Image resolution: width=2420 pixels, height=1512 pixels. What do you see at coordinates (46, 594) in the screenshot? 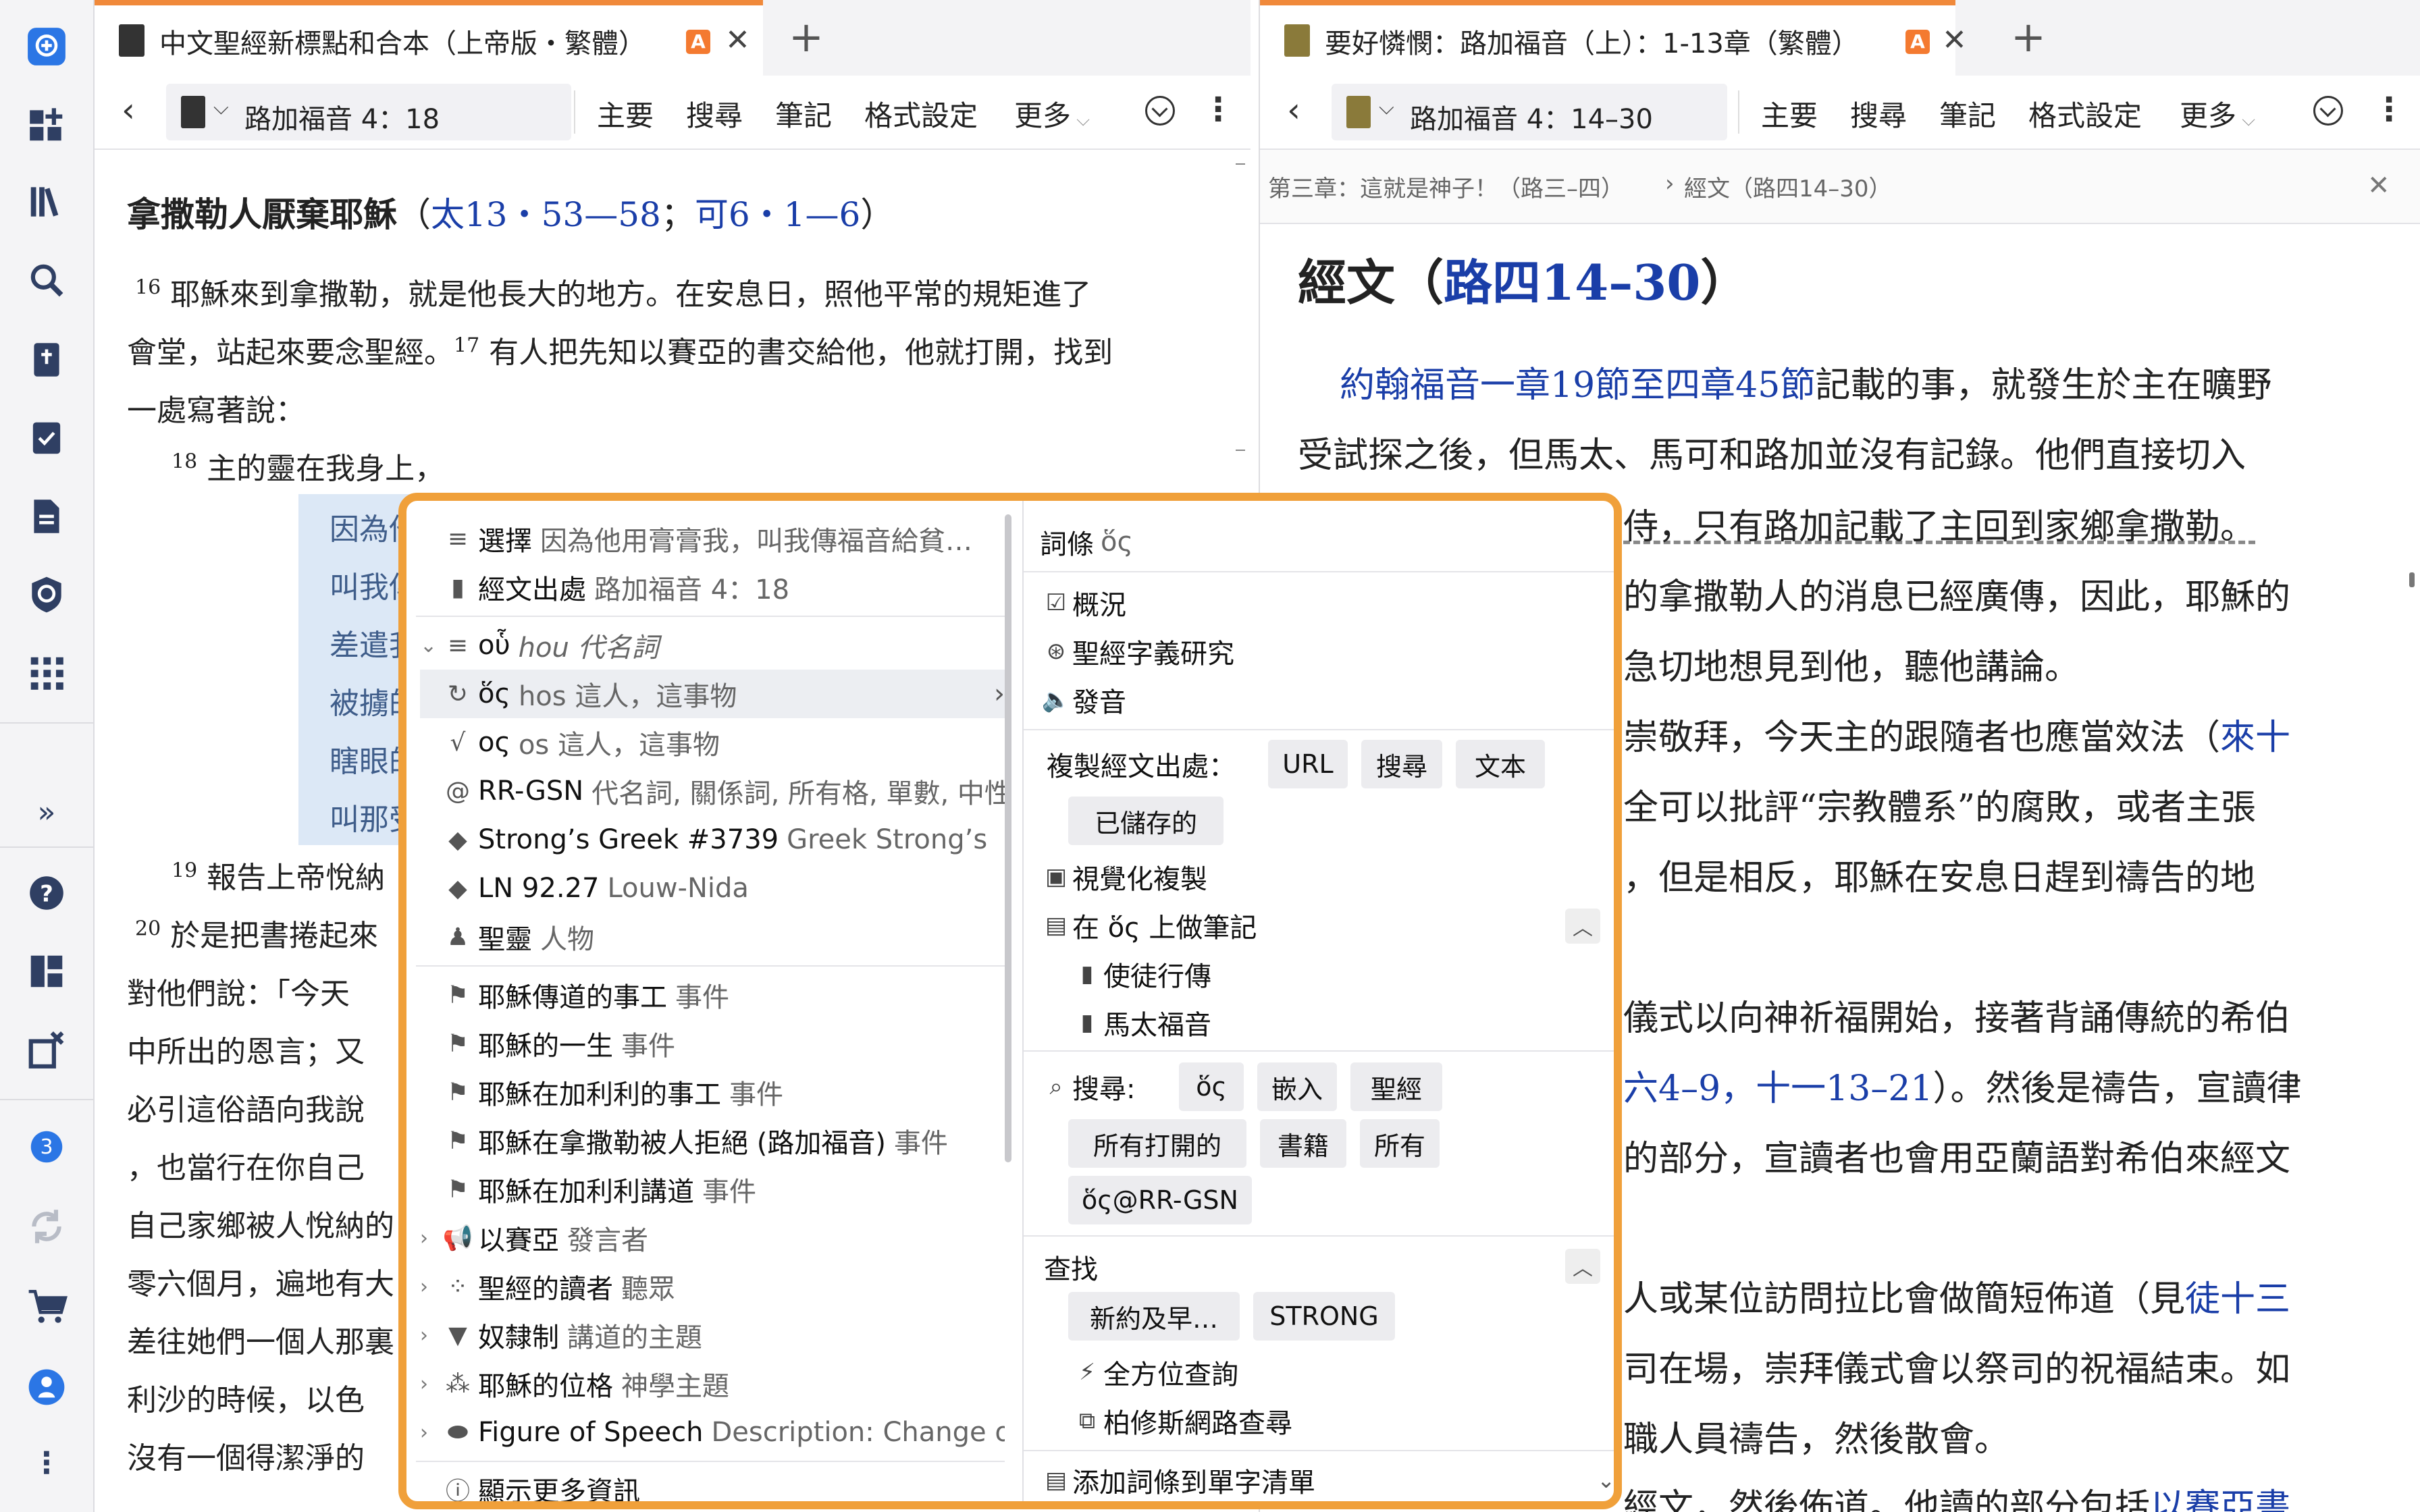
I see `atlas-icon` at bounding box center [46, 594].